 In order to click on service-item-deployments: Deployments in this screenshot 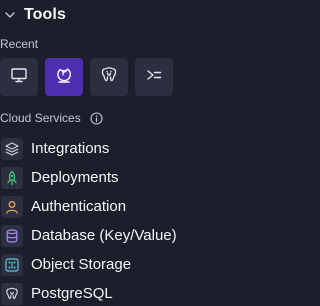, I will do `click(88, 177)`.